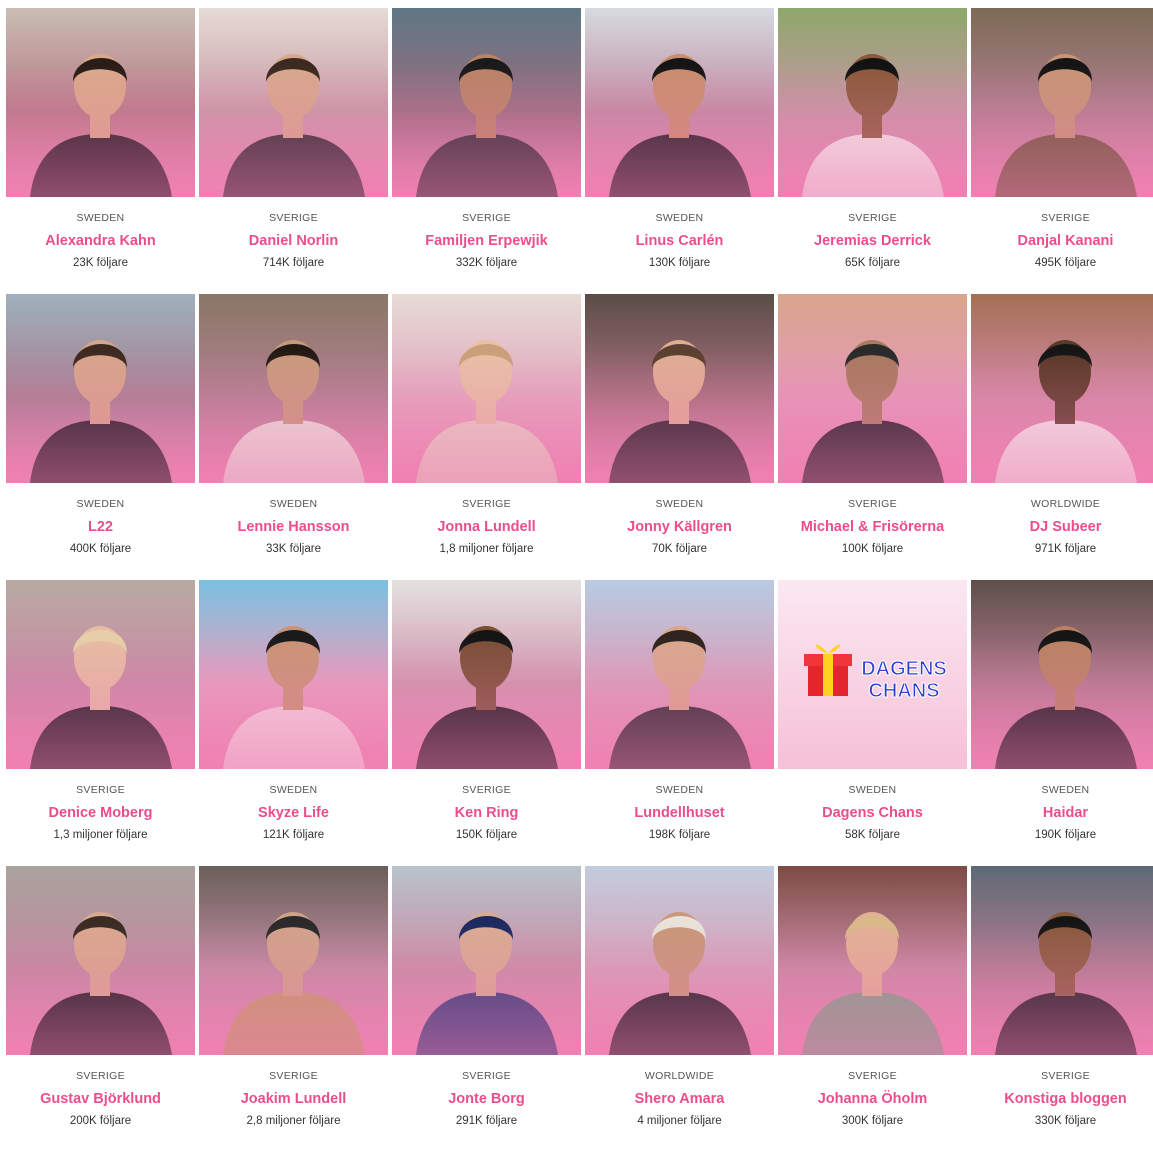  I want to click on influencer-card: SWEDEN L22 400K följare, so click(100, 437).